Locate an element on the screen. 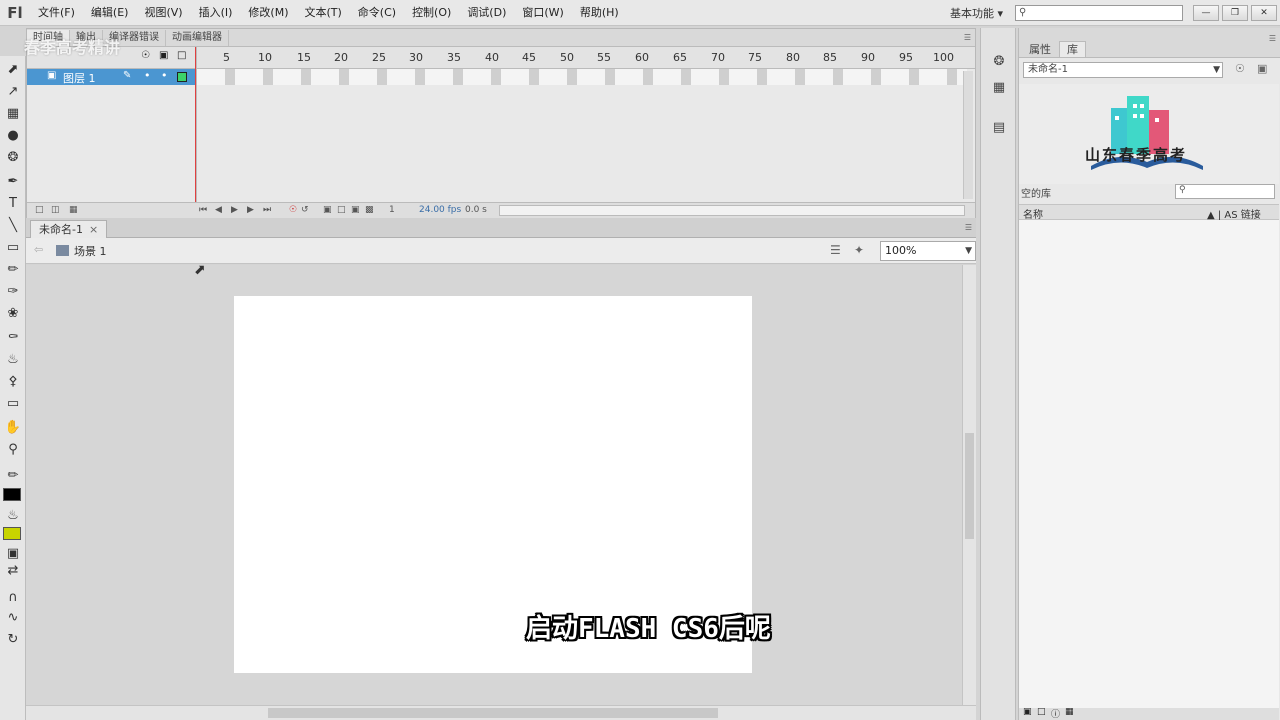  onion-skin-icon: ▣ is located at coordinates (327, 210).